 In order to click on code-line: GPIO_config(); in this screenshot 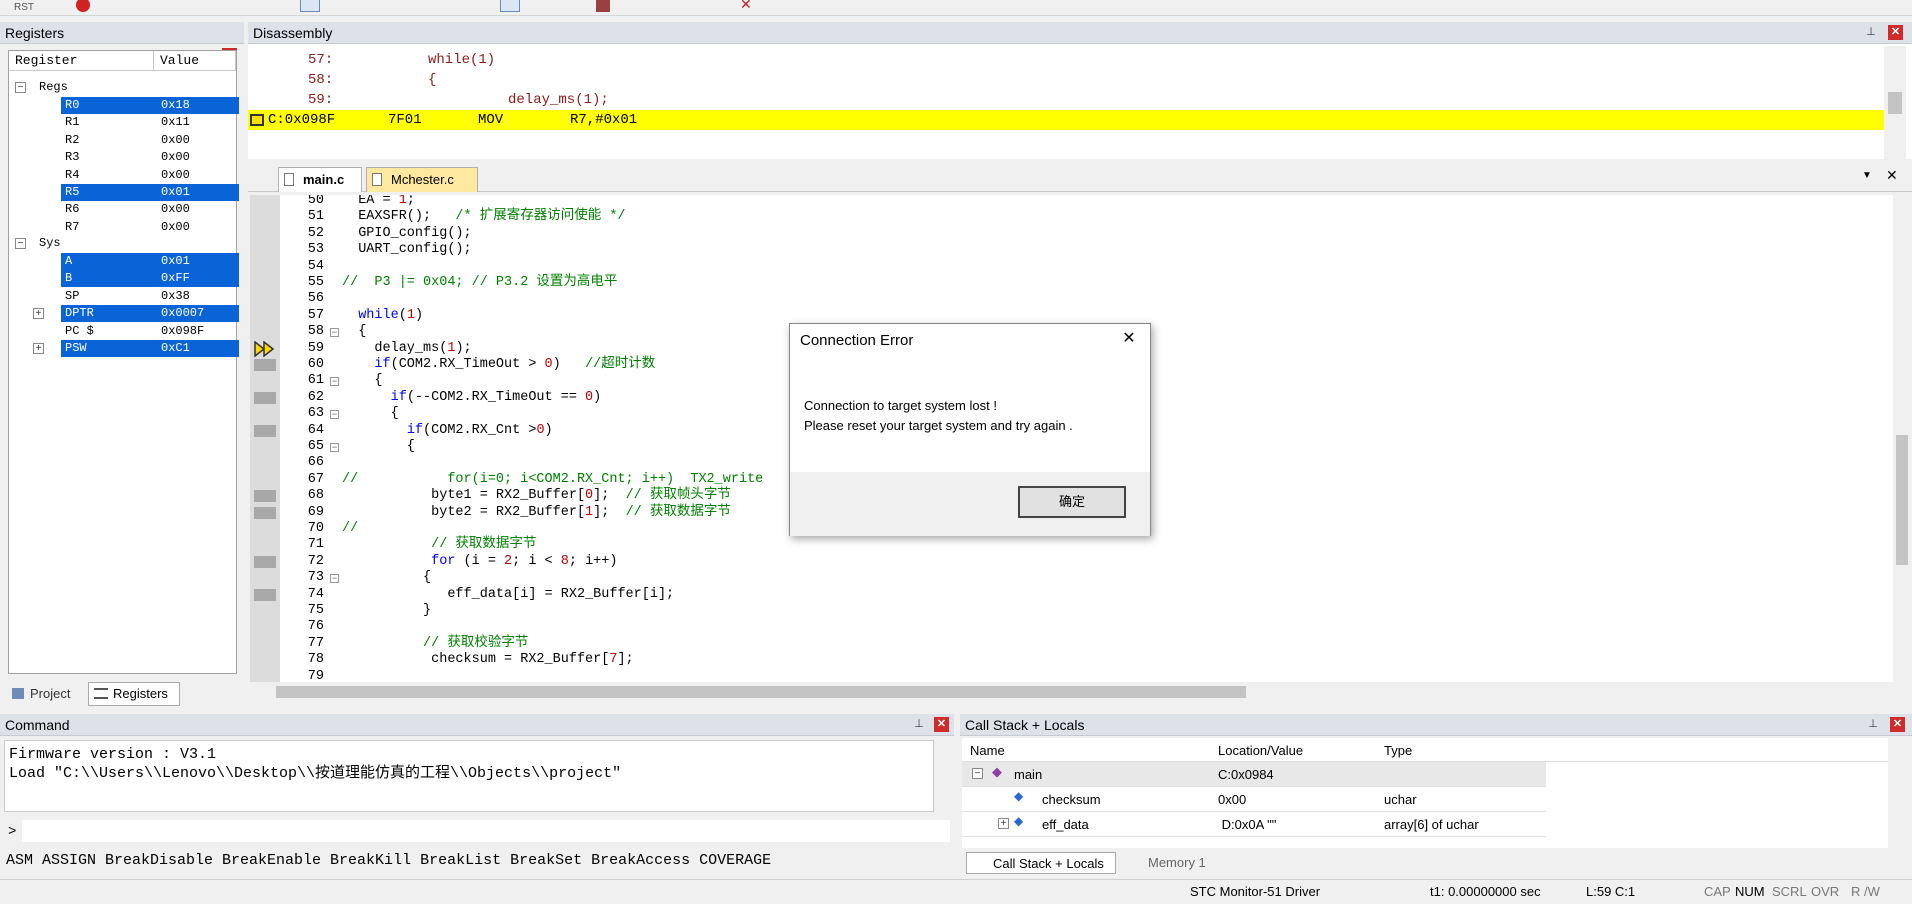, I will do `click(406, 234)`.